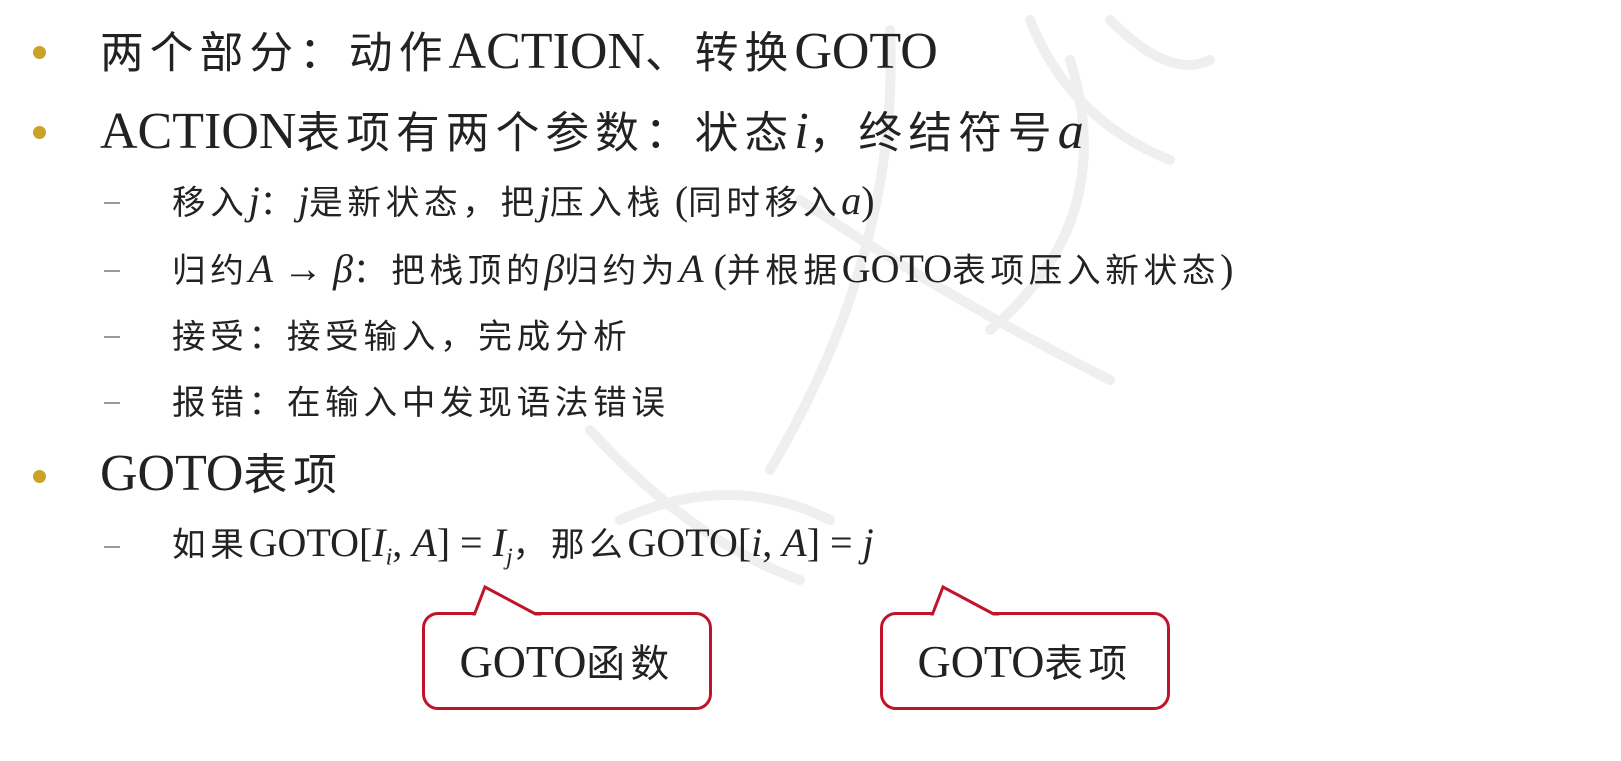 This screenshot has width=1621, height=761. Describe the element at coordinates (459, 336) in the screenshot. I see `text-segment: 接受输入，完成分析` at that location.